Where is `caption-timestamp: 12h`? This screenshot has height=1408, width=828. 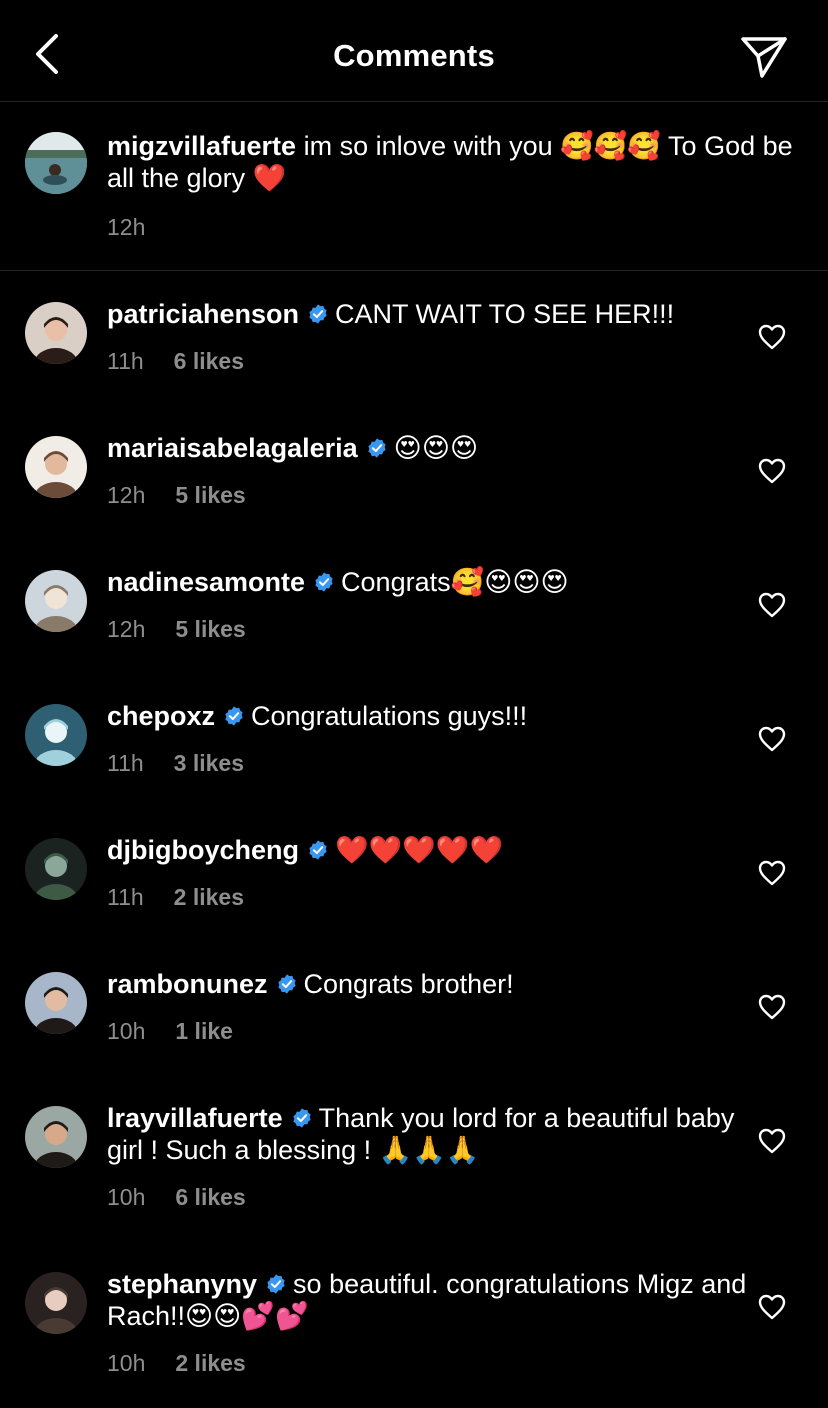 caption-timestamp: 12h is located at coordinates (126, 227).